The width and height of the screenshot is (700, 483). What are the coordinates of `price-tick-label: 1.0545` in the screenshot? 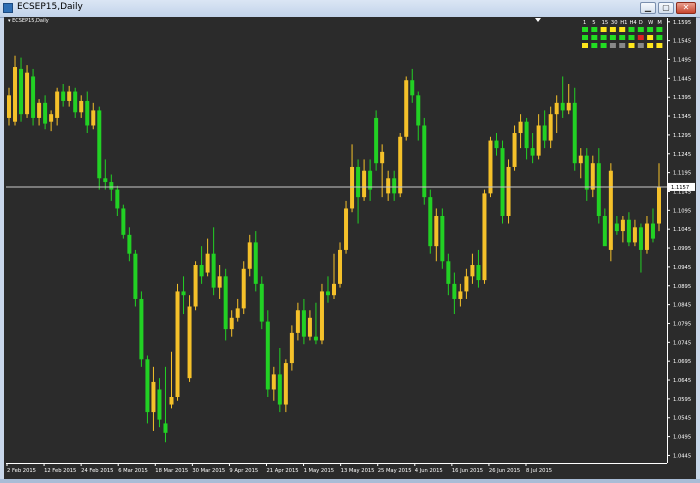 It's located at (682, 419).